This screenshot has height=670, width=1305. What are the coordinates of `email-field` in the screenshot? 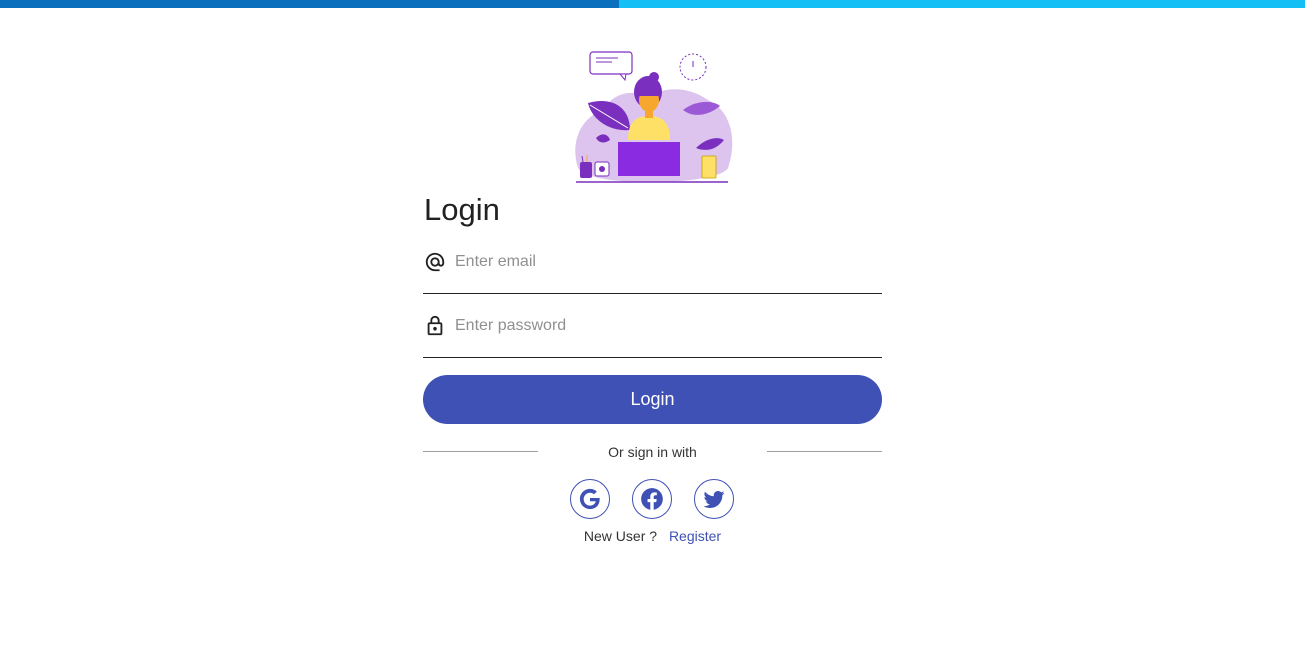 It's located at (652, 270).